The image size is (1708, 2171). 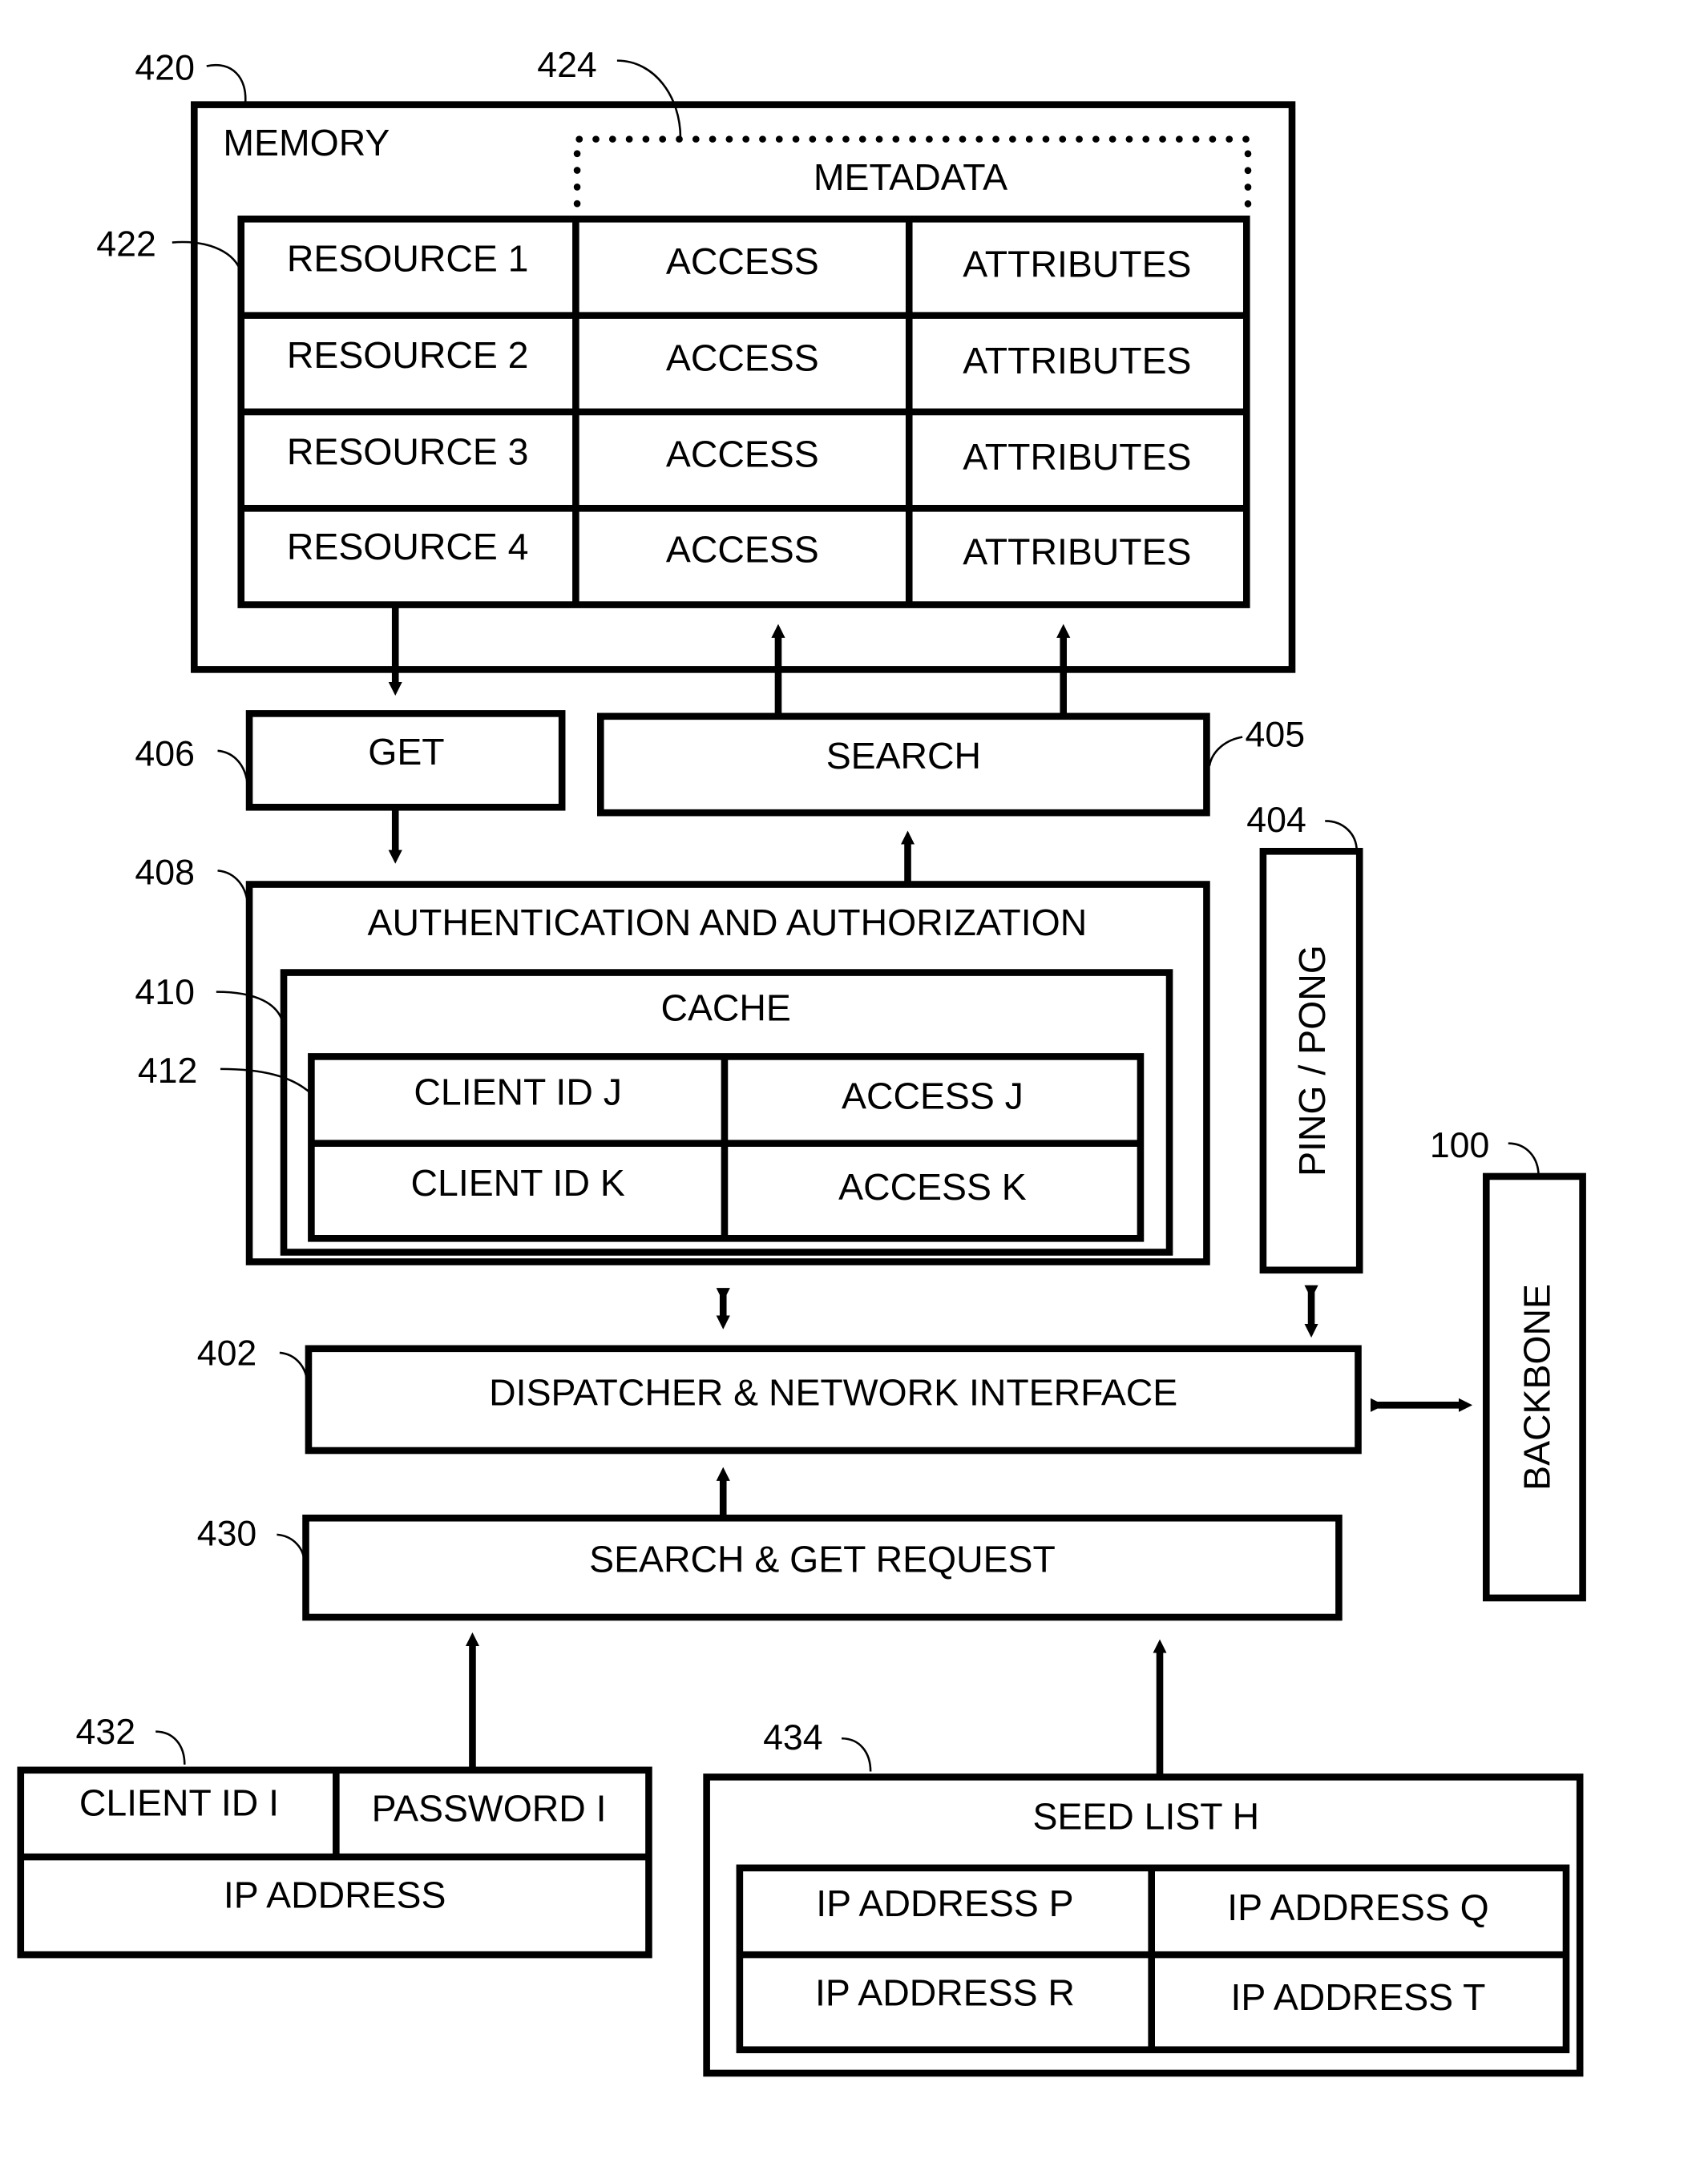 What do you see at coordinates (567, 65) in the screenshot?
I see `ref-424: 424` at bounding box center [567, 65].